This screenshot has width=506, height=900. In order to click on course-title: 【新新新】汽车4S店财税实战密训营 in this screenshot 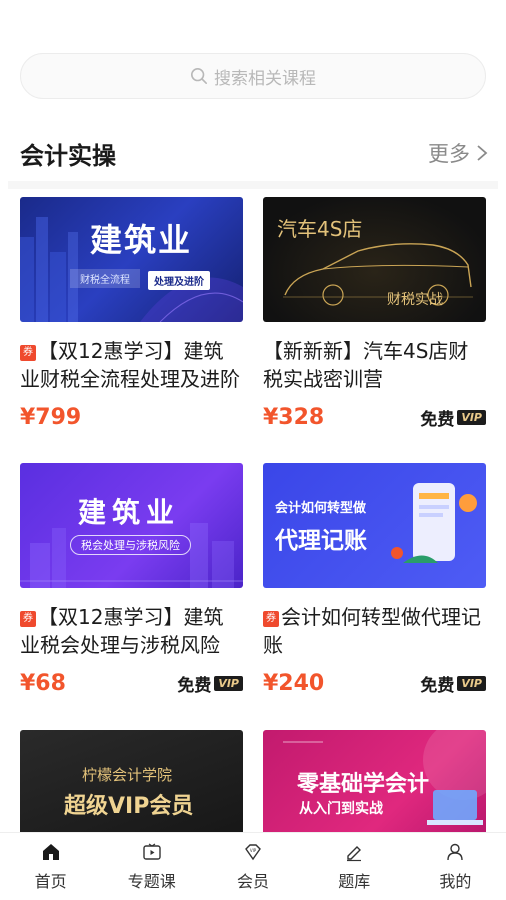, I will do `click(374, 365)`.